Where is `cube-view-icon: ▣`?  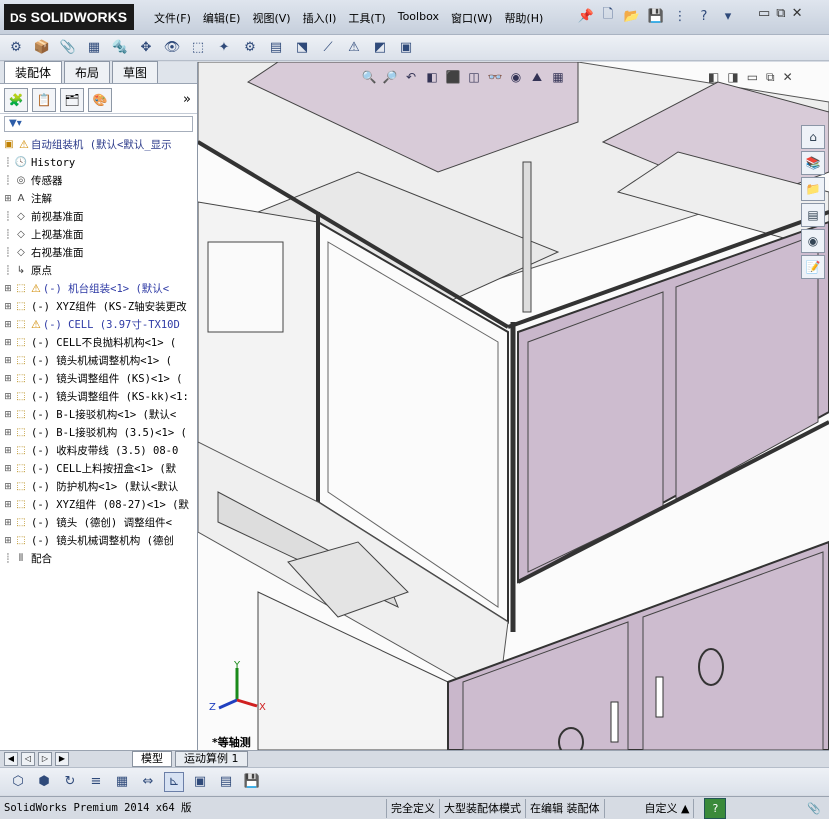 cube-view-icon: ▣ is located at coordinates (200, 782).